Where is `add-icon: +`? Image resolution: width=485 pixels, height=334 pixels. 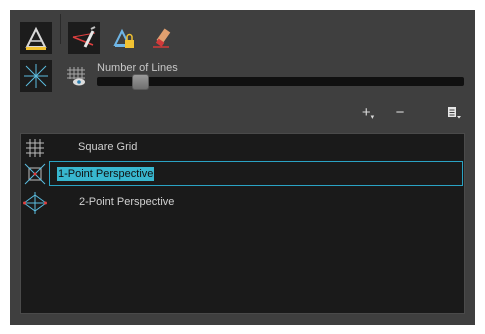
add-icon: + is located at coordinates (366, 112).